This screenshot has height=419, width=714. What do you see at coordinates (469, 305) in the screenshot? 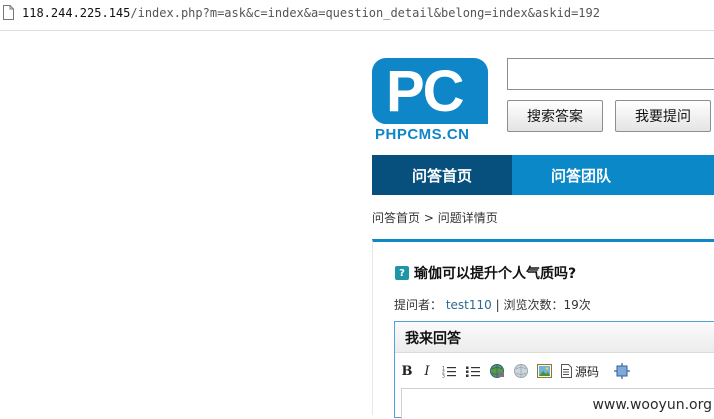
I see `asker-link: test110` at bounding box center [469, 305].